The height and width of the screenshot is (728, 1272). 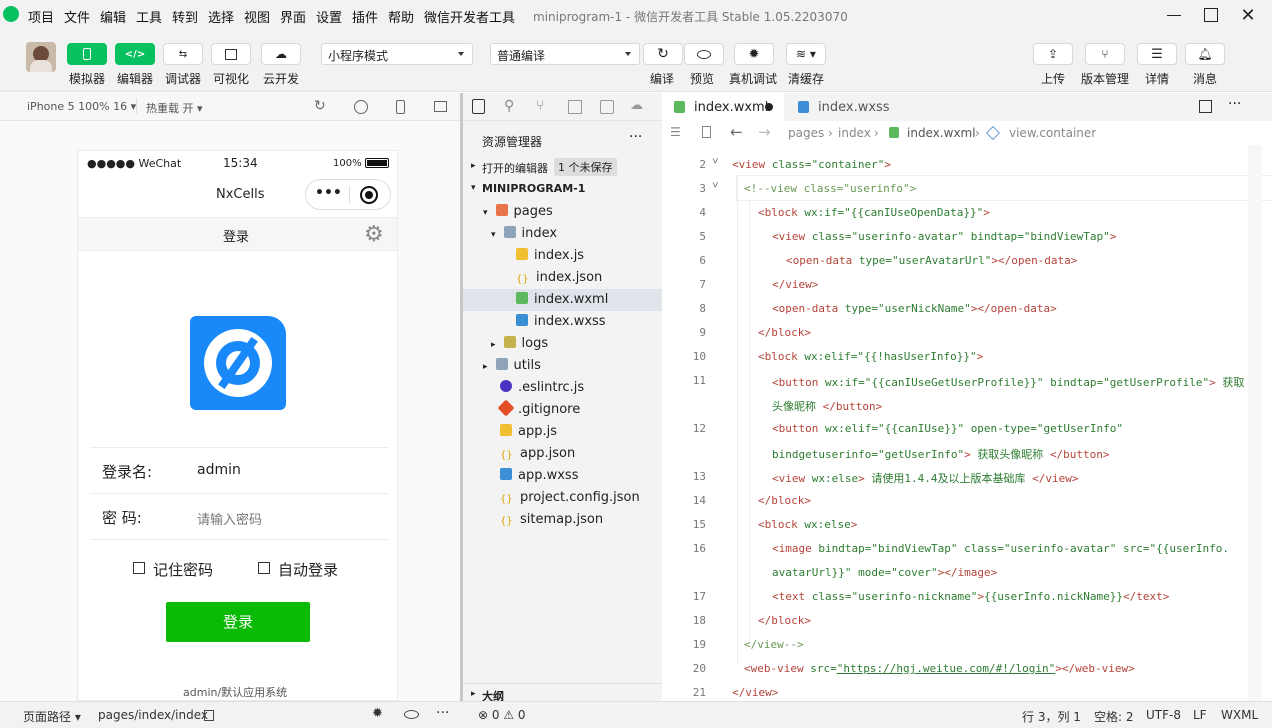 I want to click on menu-view: 视图, so click(x=257, y=16).